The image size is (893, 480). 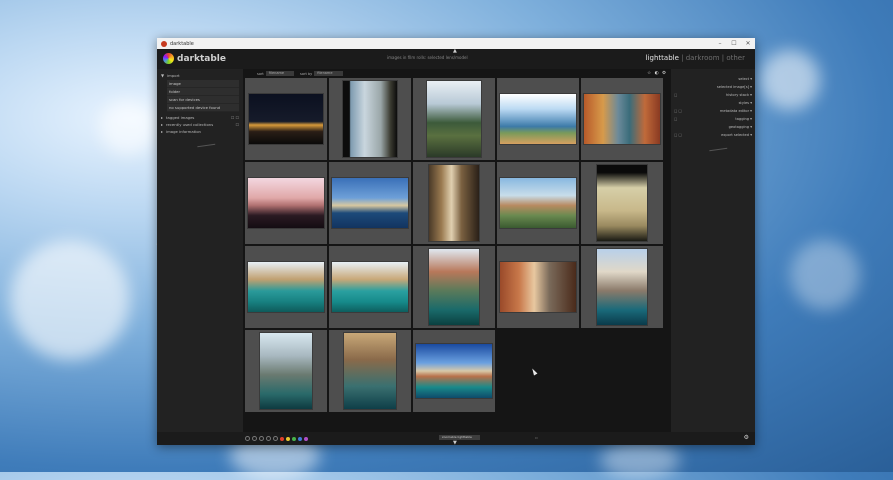 I want to click on app-name: darktable, so click(x=201, y=58).